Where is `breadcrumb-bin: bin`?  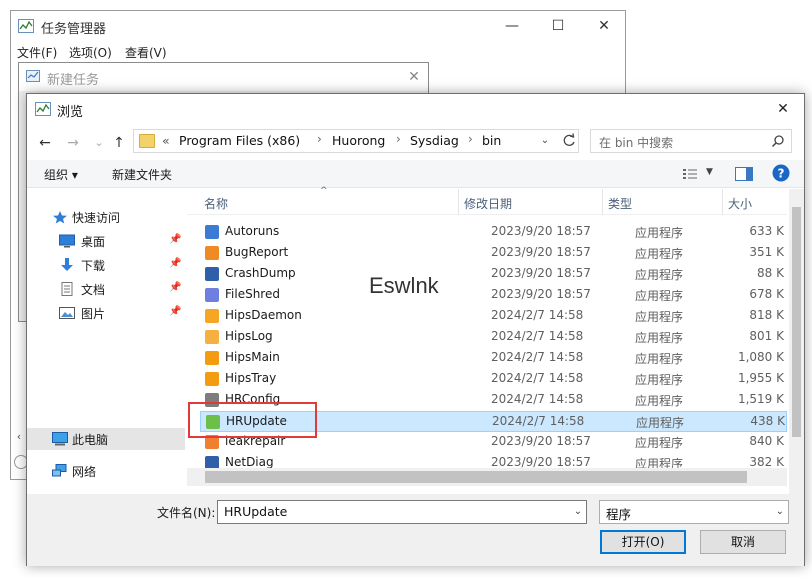
breadcrumb-bin: bin is located at coordinates (491, 140).